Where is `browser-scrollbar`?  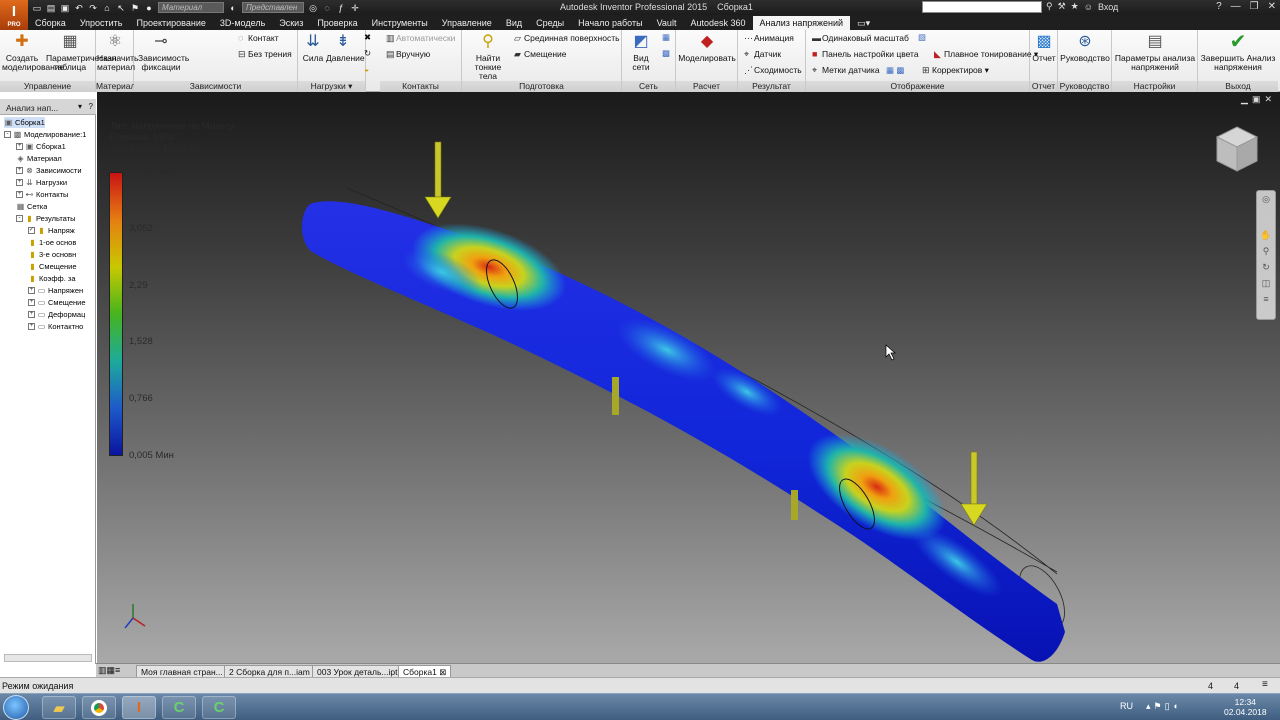
browser-scrollbar is located at coordinates (48, 658).